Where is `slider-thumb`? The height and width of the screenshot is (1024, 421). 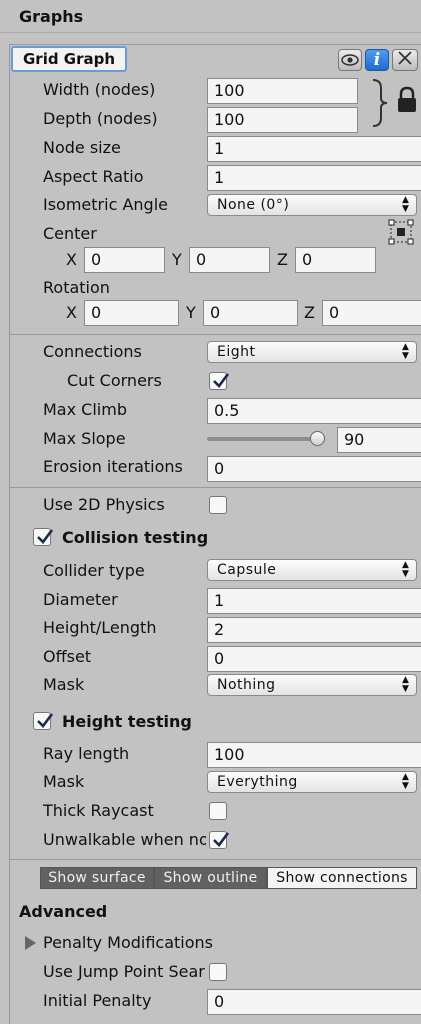 slider-thumb is located at coordinates (317, 438).